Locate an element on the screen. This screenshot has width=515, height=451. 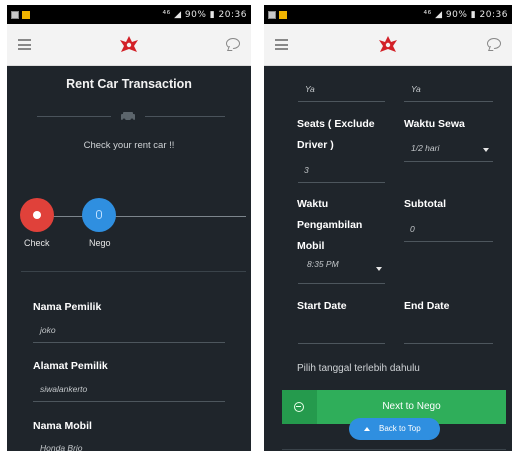
field-value-top-right: Ya is located at coordinates (416, 89).